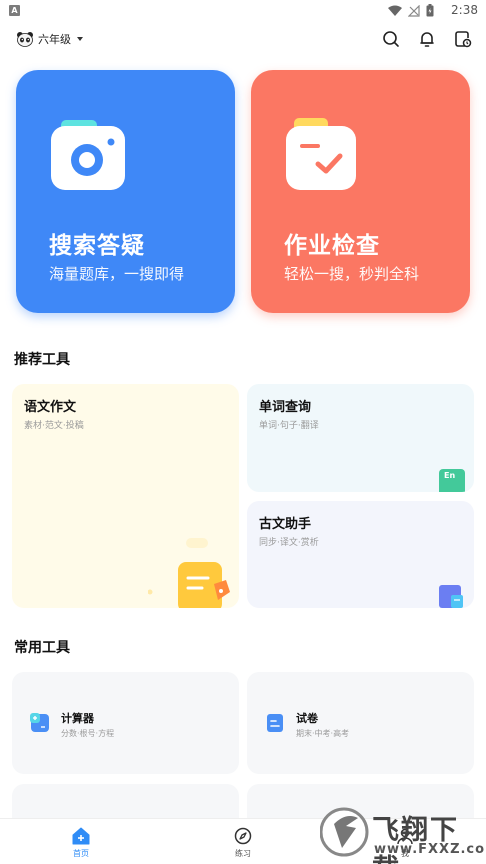  Describe the element at coordinates (450, 475) in the screenshot. I see `english-badge: En` at that location.